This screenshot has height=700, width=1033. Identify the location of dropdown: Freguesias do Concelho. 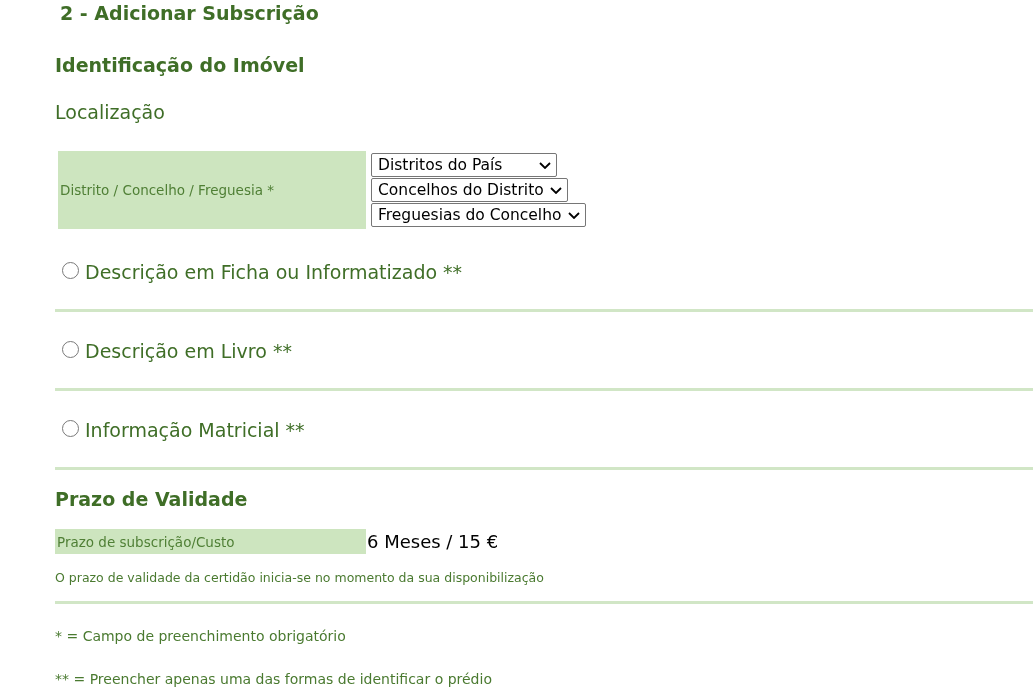
(478, 215).